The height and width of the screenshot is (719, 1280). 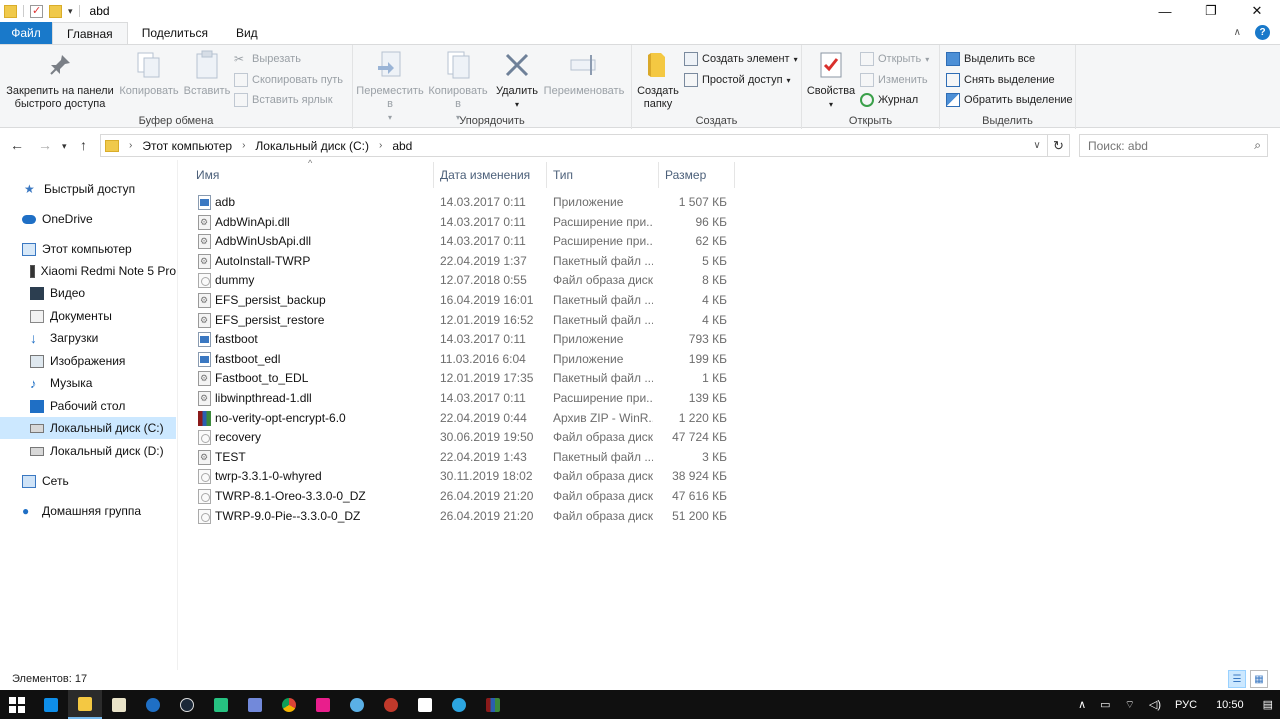 What do you see at coordinates (88, 338) in the screenshot?
I see `sidebar-item-downloads: ↓ Загрузки` at bounding box center [88, 338].